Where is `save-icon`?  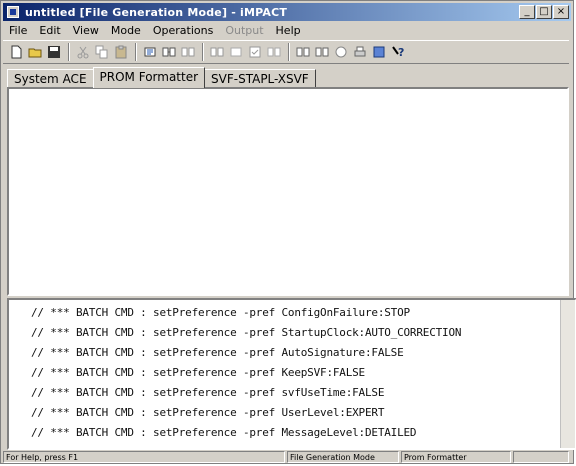 save-icon is located at coordinates (54, 52).